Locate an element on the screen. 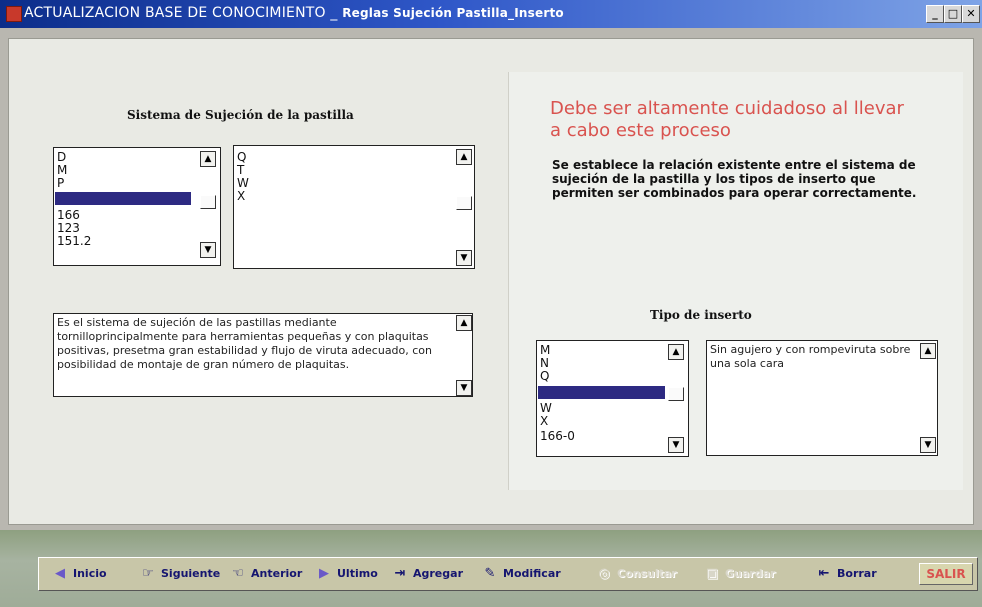  arrow-left-icon: ◀ is located at coordinates (60, 573).